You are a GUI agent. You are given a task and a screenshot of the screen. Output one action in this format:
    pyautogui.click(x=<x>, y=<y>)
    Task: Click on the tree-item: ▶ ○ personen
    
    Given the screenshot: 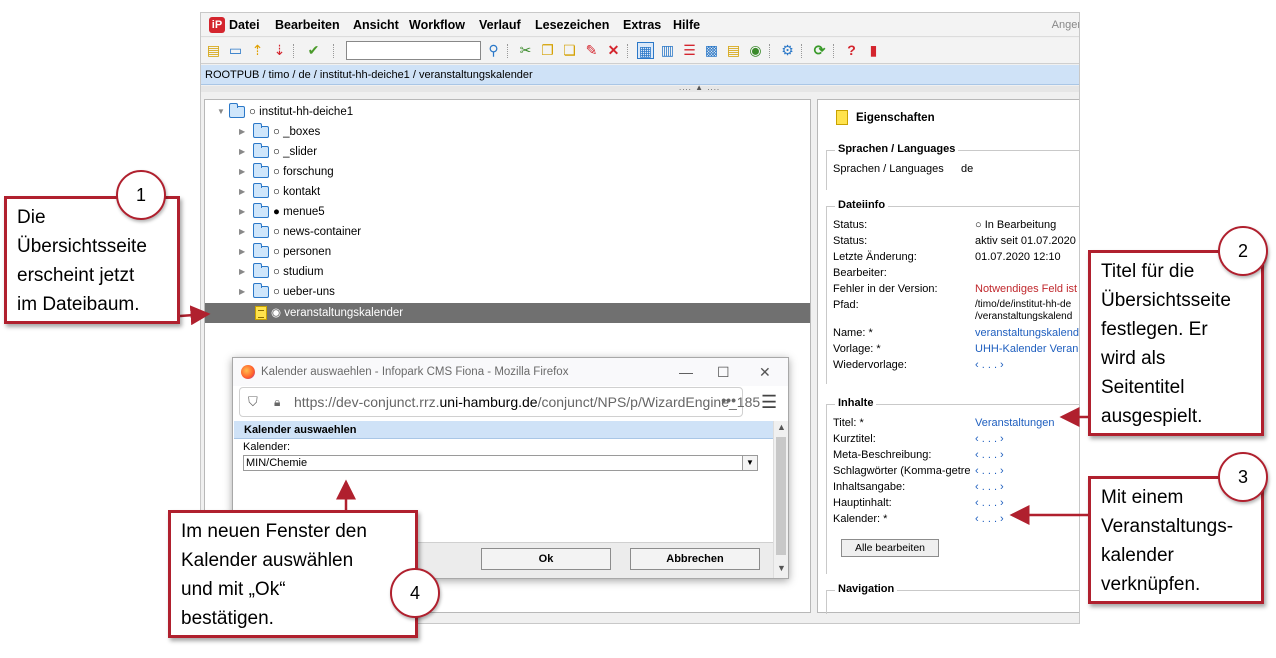 What is the action you would take?
    pyautogui.click(x=507, y=252)
    